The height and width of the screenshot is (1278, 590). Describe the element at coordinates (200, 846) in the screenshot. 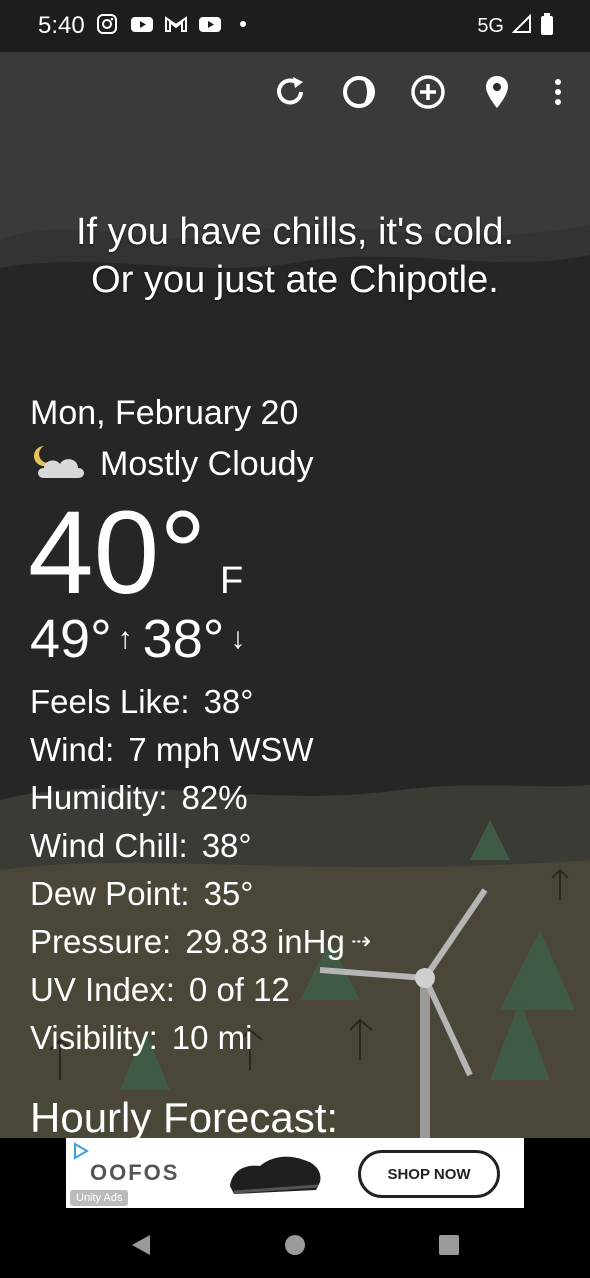

I see `detail-wind-chill: Wind Chill: 38°` at that location.